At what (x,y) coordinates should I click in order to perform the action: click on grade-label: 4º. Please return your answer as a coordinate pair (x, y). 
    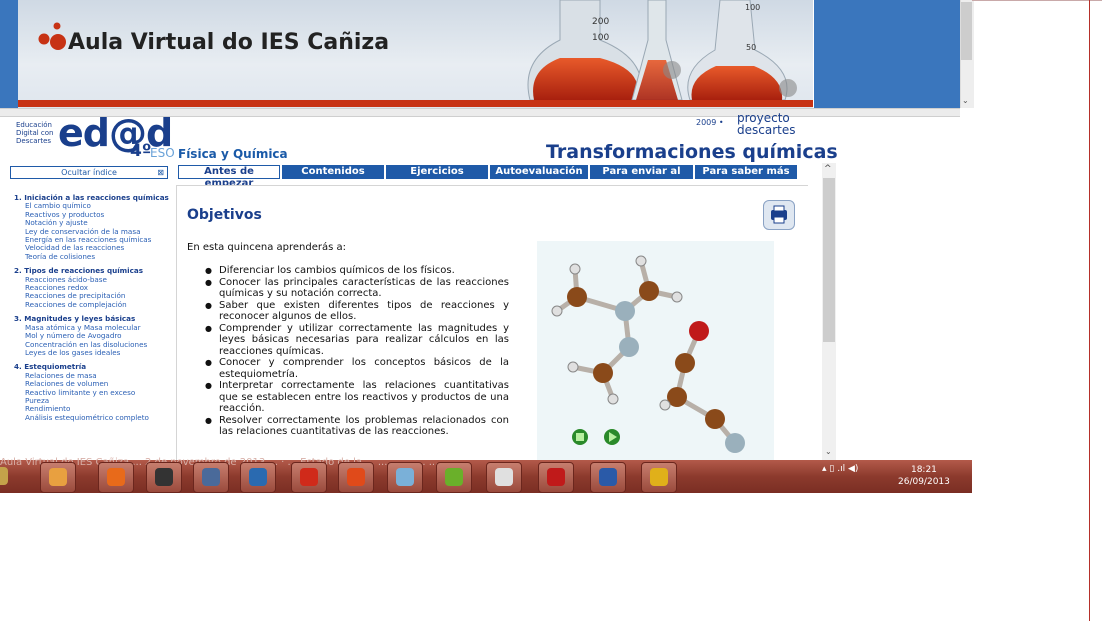
    Looking at the image, I should click on (141, 151).